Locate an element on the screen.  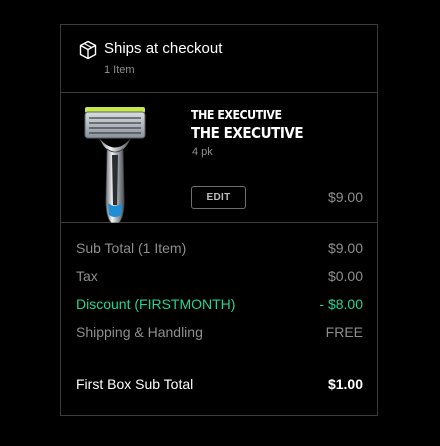
edit-button: EDIT is located at coordinates (218, 197).